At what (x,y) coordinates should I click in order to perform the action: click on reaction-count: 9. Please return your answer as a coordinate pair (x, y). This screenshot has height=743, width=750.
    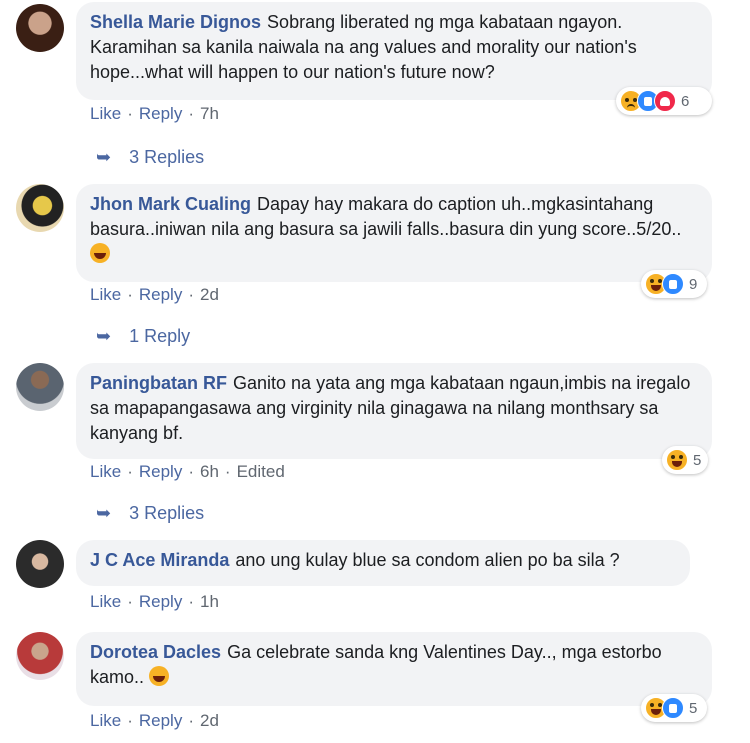
    Looking at the image, I should click on (693, 284).